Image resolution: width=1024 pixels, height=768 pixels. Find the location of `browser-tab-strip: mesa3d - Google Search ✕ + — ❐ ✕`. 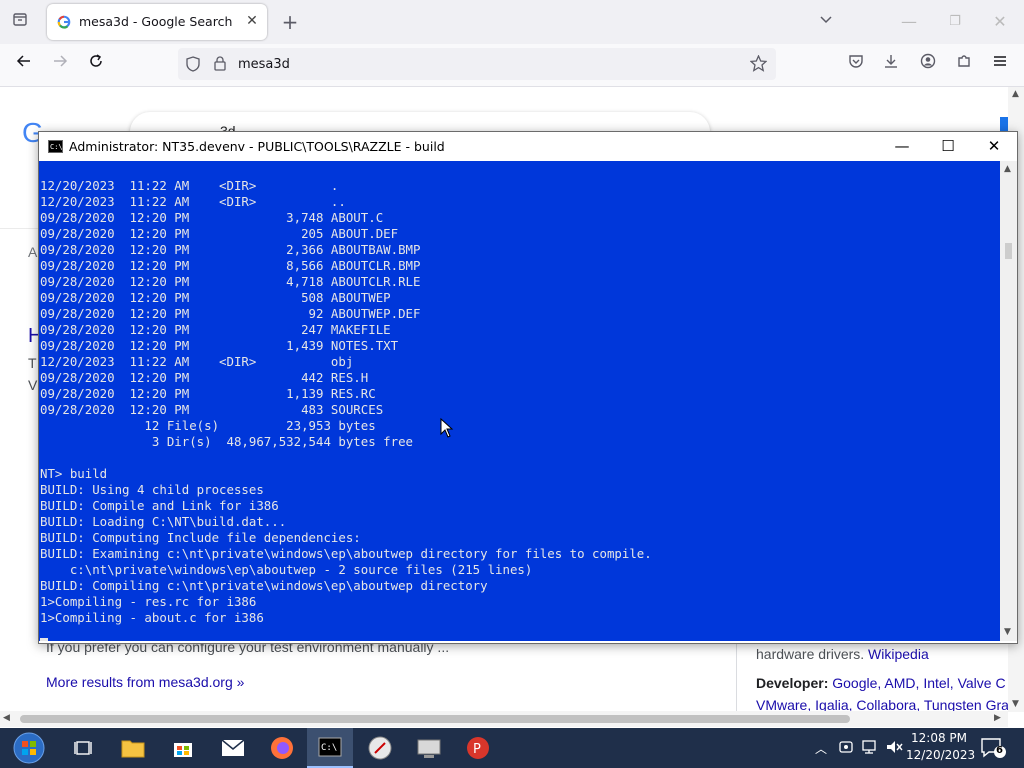

browser-tab-strip: mesa3d - Google Search ✕ + — ❐ ✕ is located at coordinates (512, 22).